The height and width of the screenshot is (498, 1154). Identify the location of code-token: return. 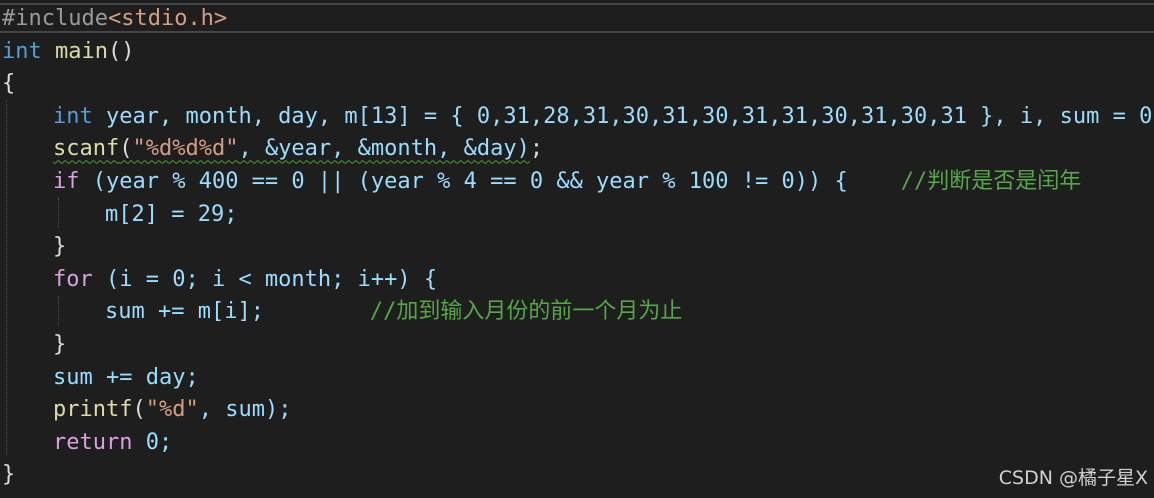
(93, 442).